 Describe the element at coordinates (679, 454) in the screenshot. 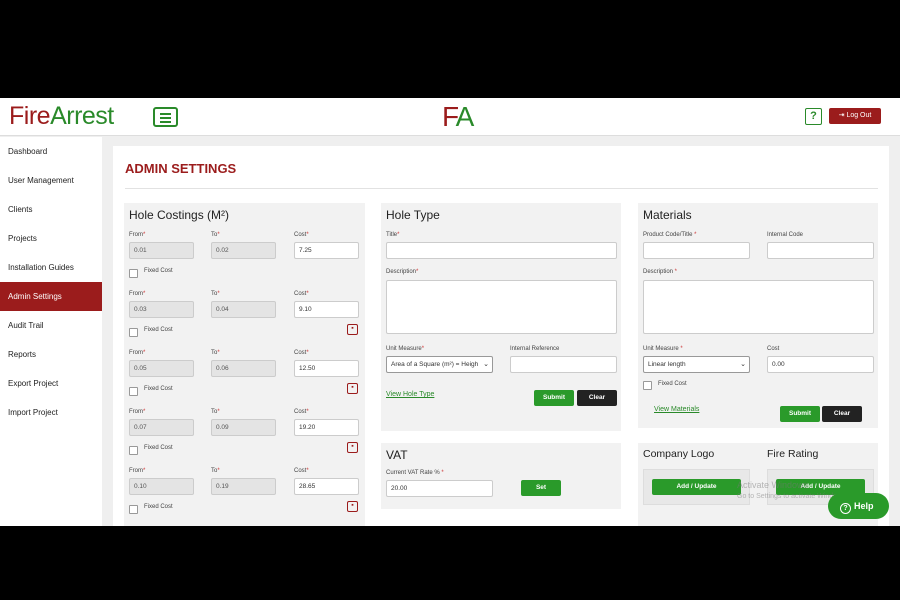

I see `company-logo-title: Company Logo` at that location.